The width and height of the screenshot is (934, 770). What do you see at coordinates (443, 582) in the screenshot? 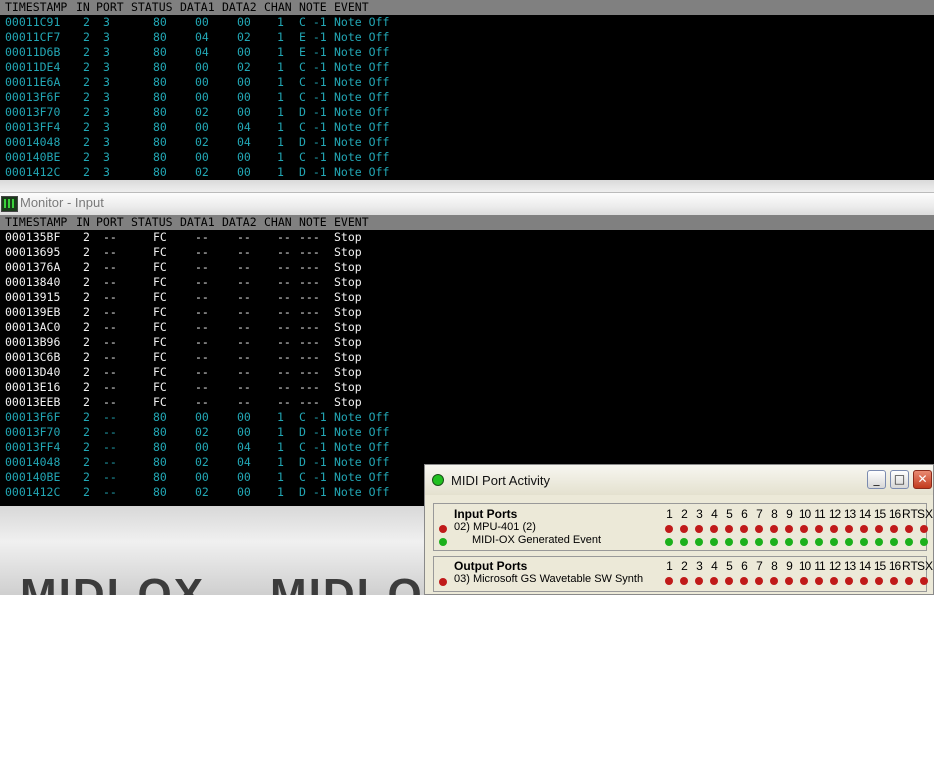
I see `output-port-led` at bounding box center [443, 582].